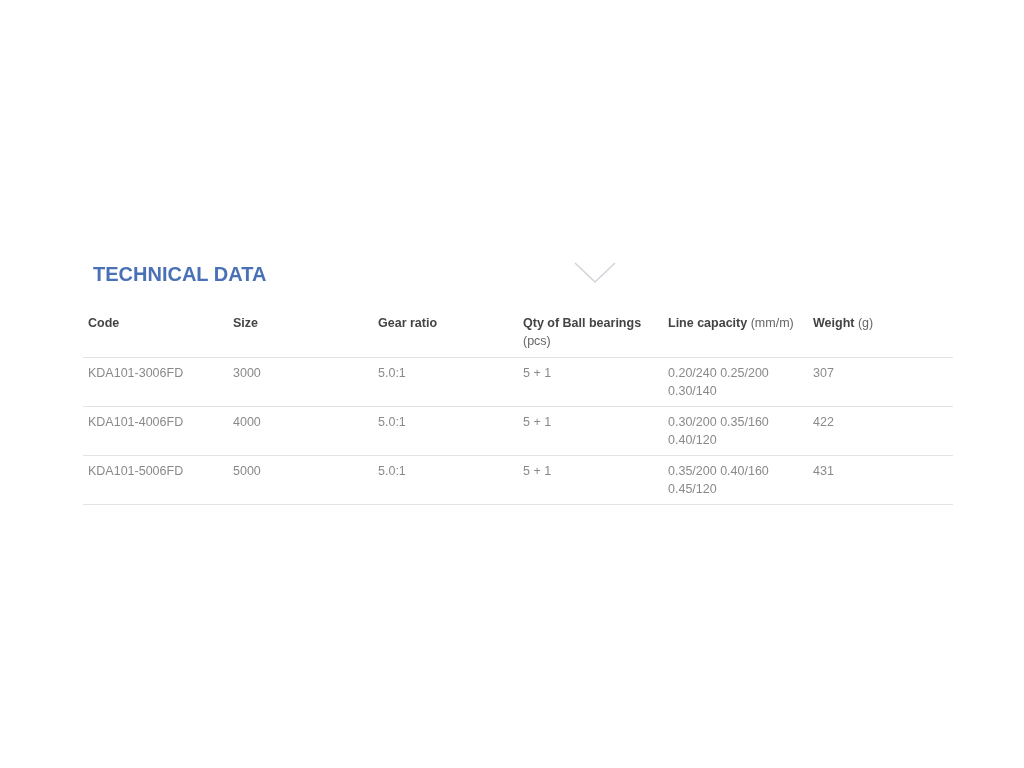 Image resolution: width=1024 pixels, height=768 pixels. What do you see at coordinates (880, 480) in the screenshot?
I see `table-cell: 431` at bounding box center [880, 480].